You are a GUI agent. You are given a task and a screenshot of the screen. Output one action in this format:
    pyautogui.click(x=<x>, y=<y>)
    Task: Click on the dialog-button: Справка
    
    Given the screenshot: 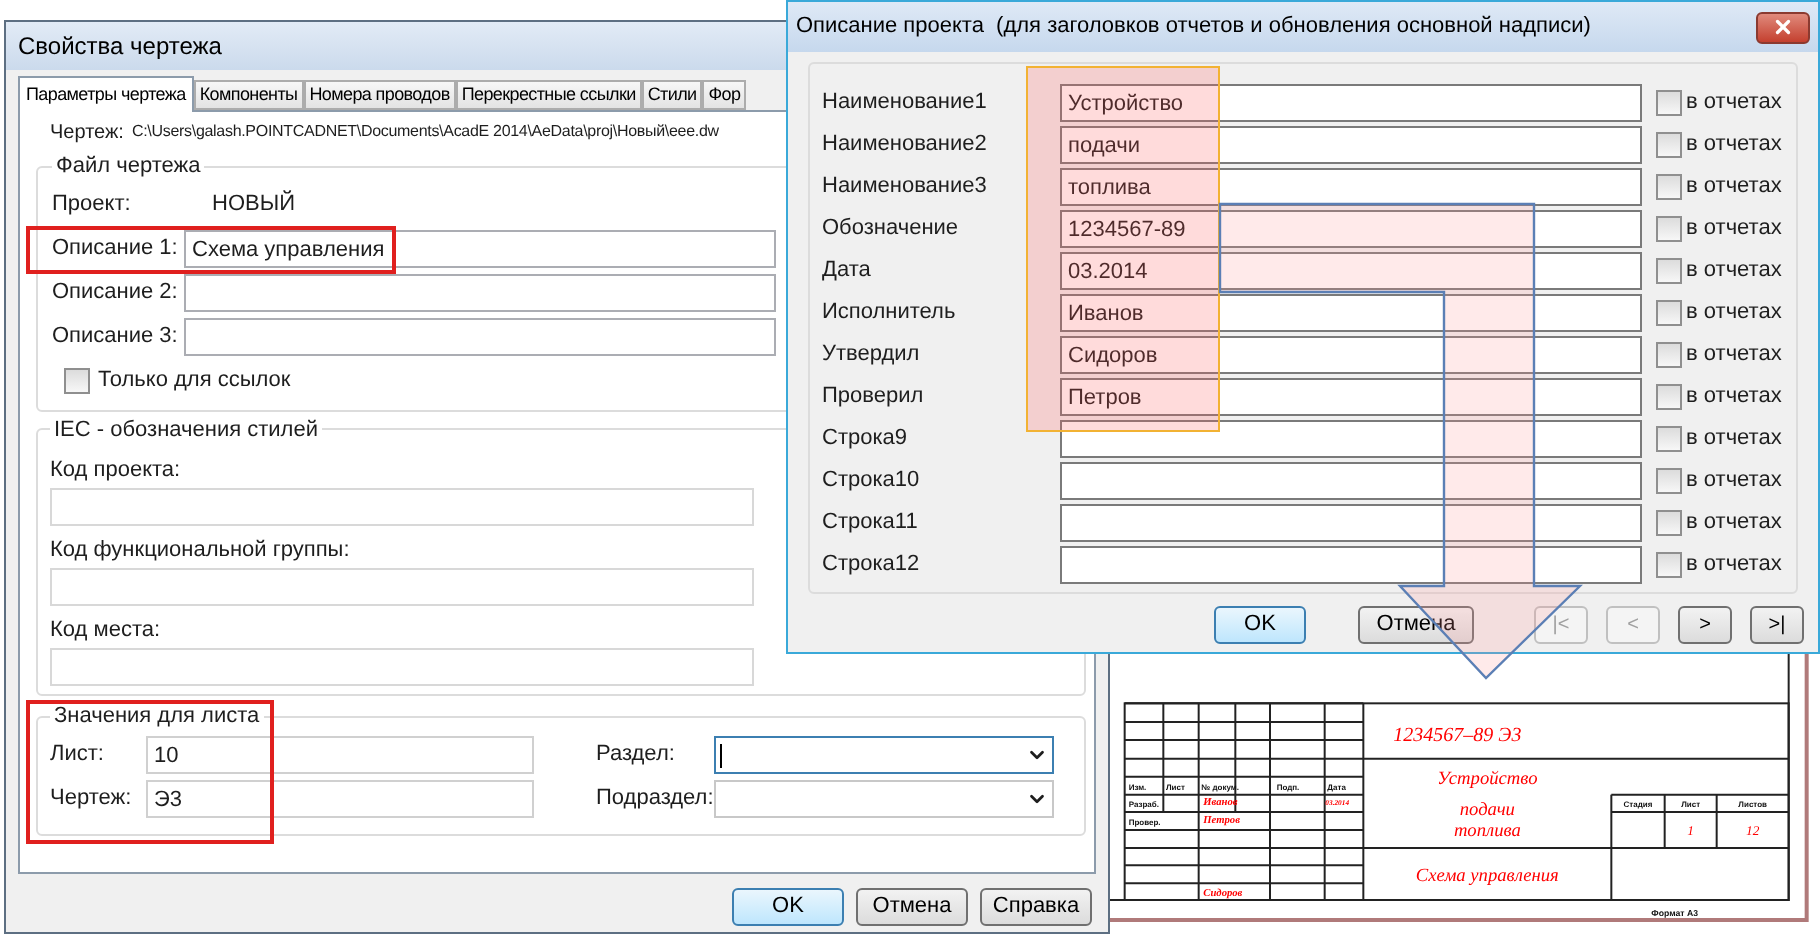 What is the action you would take?
    pyautogui.click(x=1036, y=907)
    